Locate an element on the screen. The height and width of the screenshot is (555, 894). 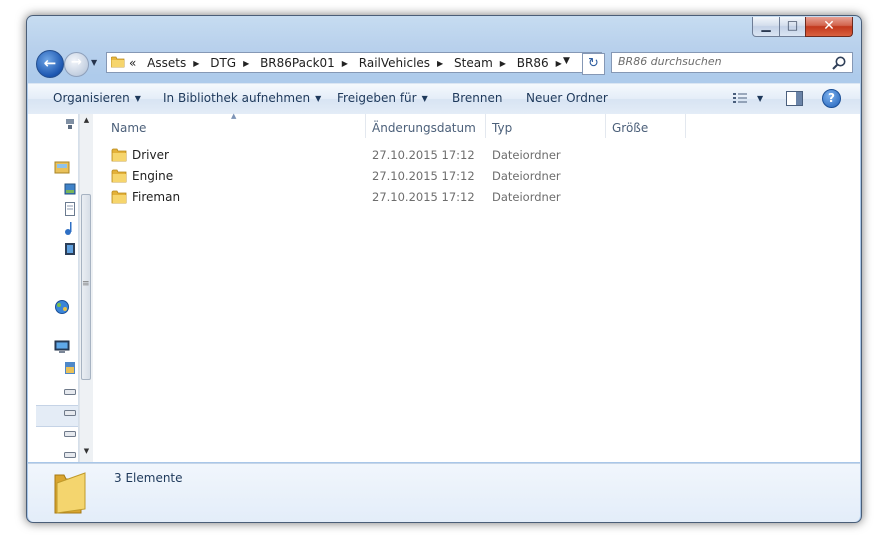
help-icon: ? is located at coordinates (831, 98).